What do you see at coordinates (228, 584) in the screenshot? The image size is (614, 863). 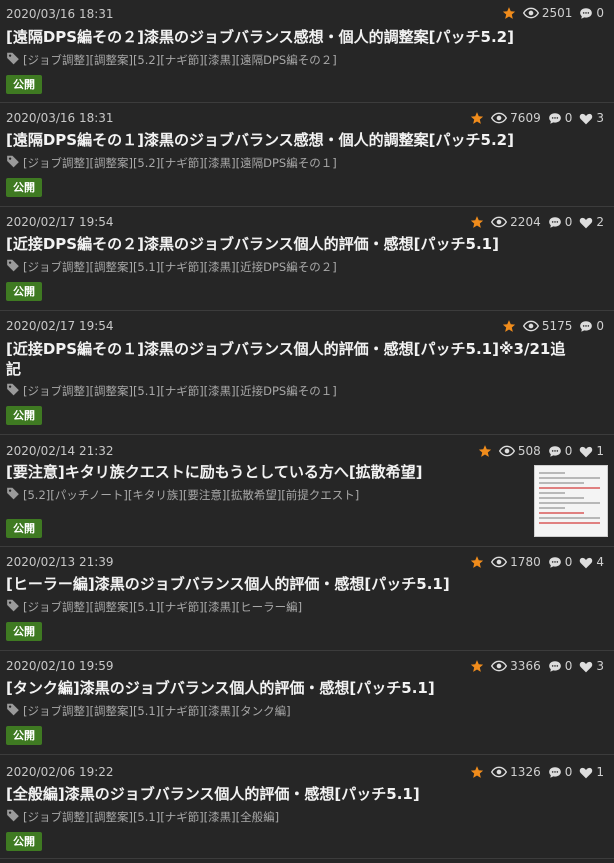 I see `post-title: [ヒーラー編]漆黒のジョブバランス個人的評価・感想[パッチ5.1]` at bounding box center [228, 584].